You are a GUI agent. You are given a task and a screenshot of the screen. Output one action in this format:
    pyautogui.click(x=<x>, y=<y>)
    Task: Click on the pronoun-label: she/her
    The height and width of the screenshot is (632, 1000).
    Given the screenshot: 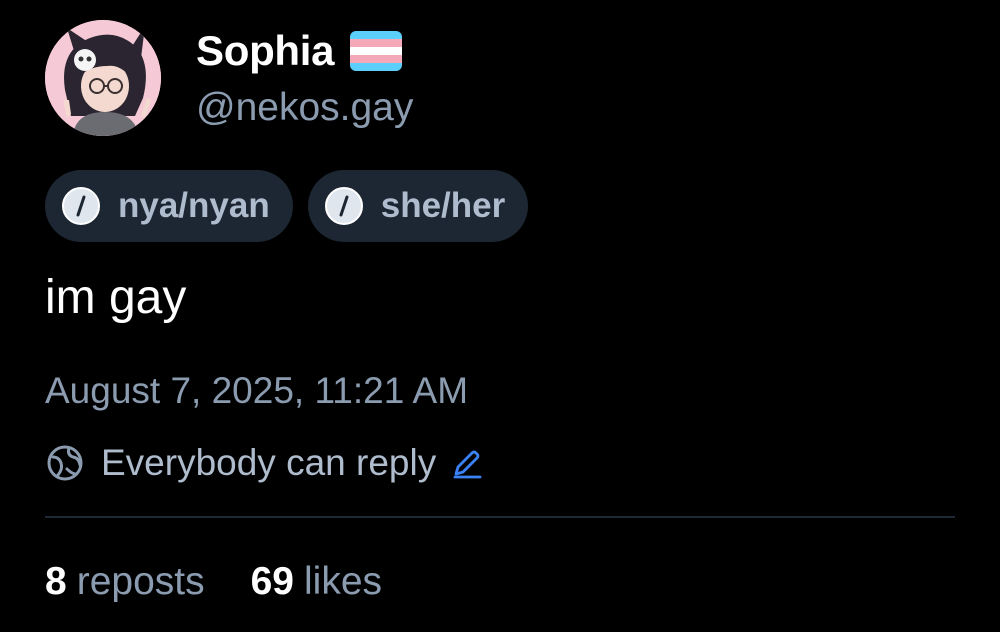 What is the action you would take?
    pyautogui.click(x=443, y=205)
    